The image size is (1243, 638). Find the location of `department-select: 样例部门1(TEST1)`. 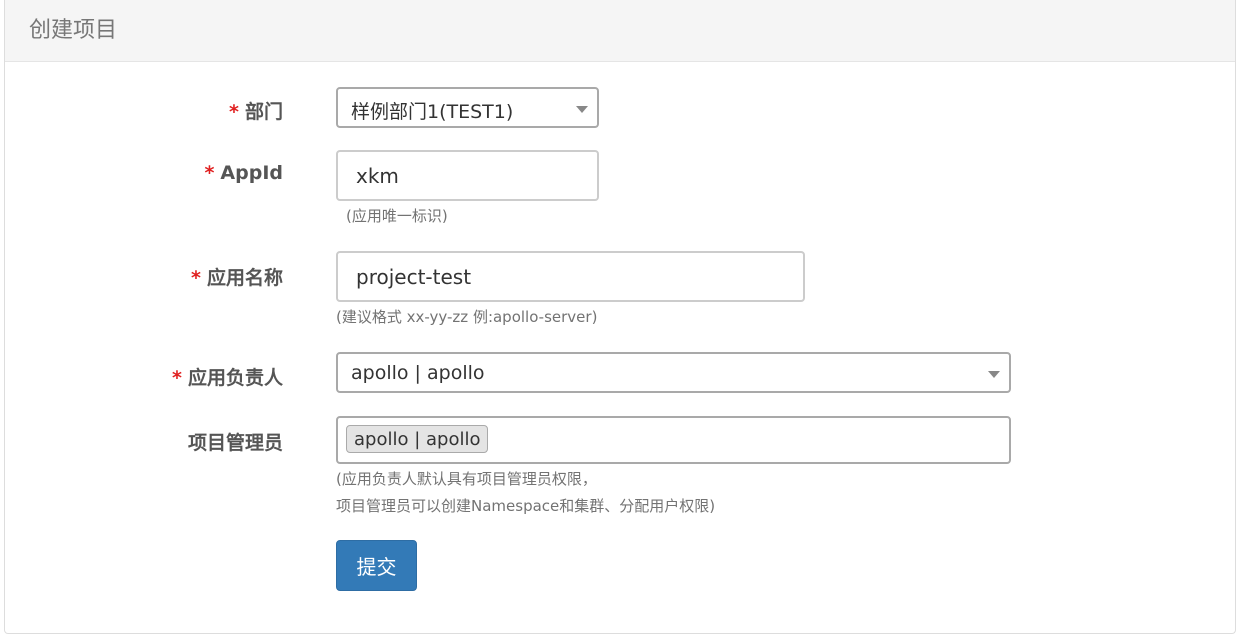

department-select: 样例部门1(TEST1) is located at coordinates (467, 107).